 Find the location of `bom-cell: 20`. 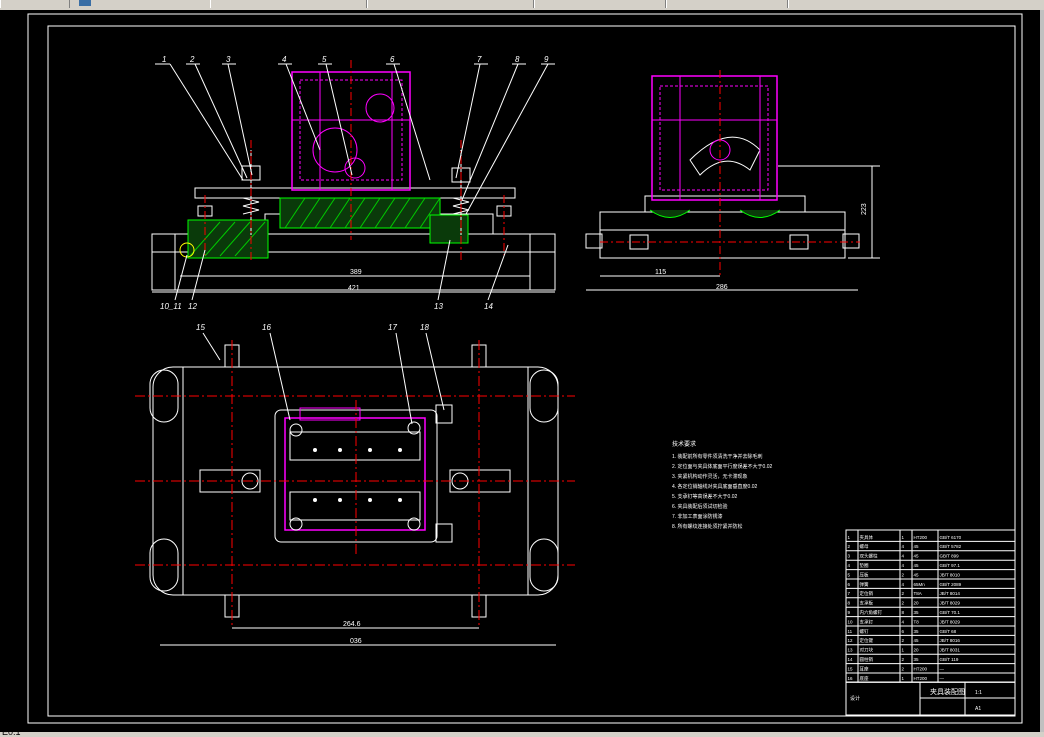

bom-cell: 20 is located at coordinates (917, 650).